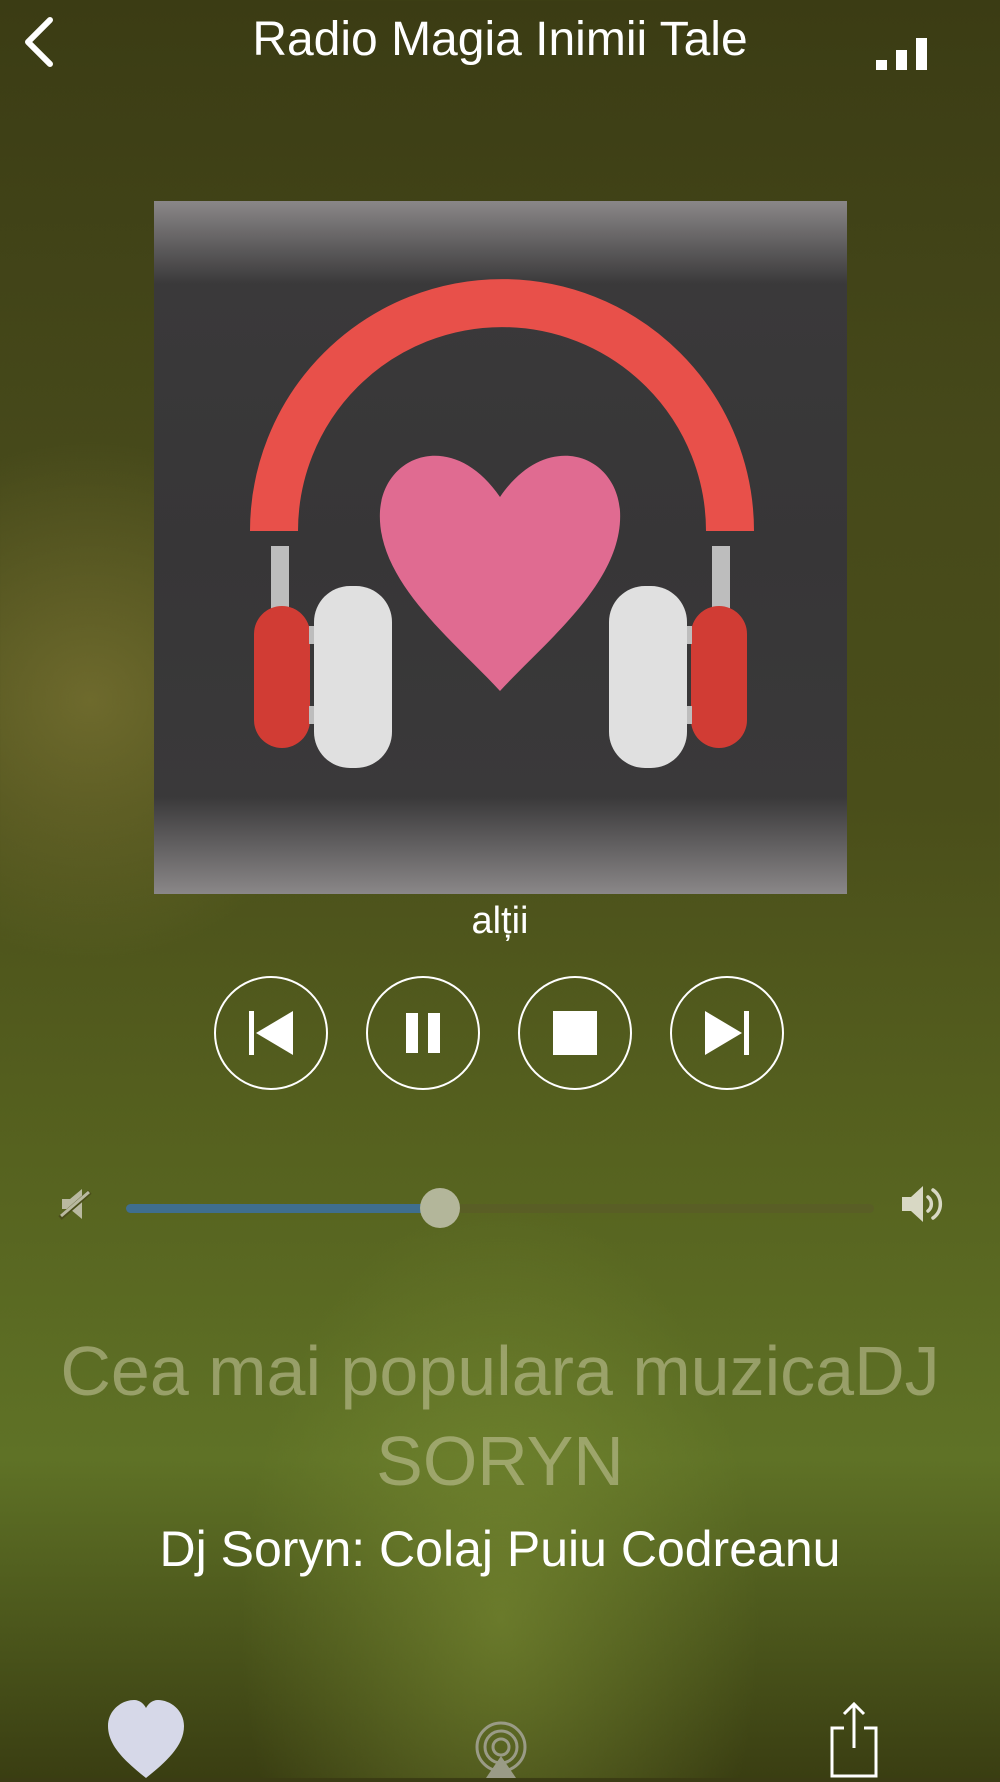 Image resolution: width=1000 pixels, height=1782 pixels. I want to click on airplay-icon, so click(501, 1749).